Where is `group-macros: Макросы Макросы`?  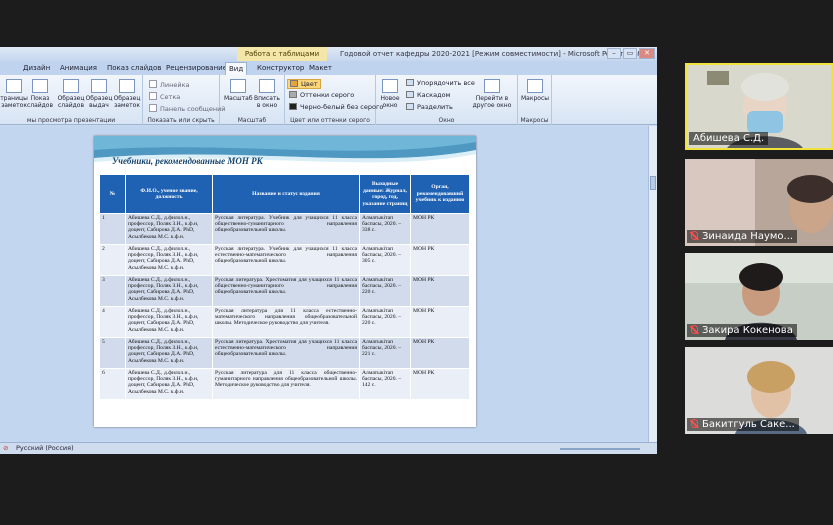 group-macros: Макросы Макросы is located at coordinates (535, 100).